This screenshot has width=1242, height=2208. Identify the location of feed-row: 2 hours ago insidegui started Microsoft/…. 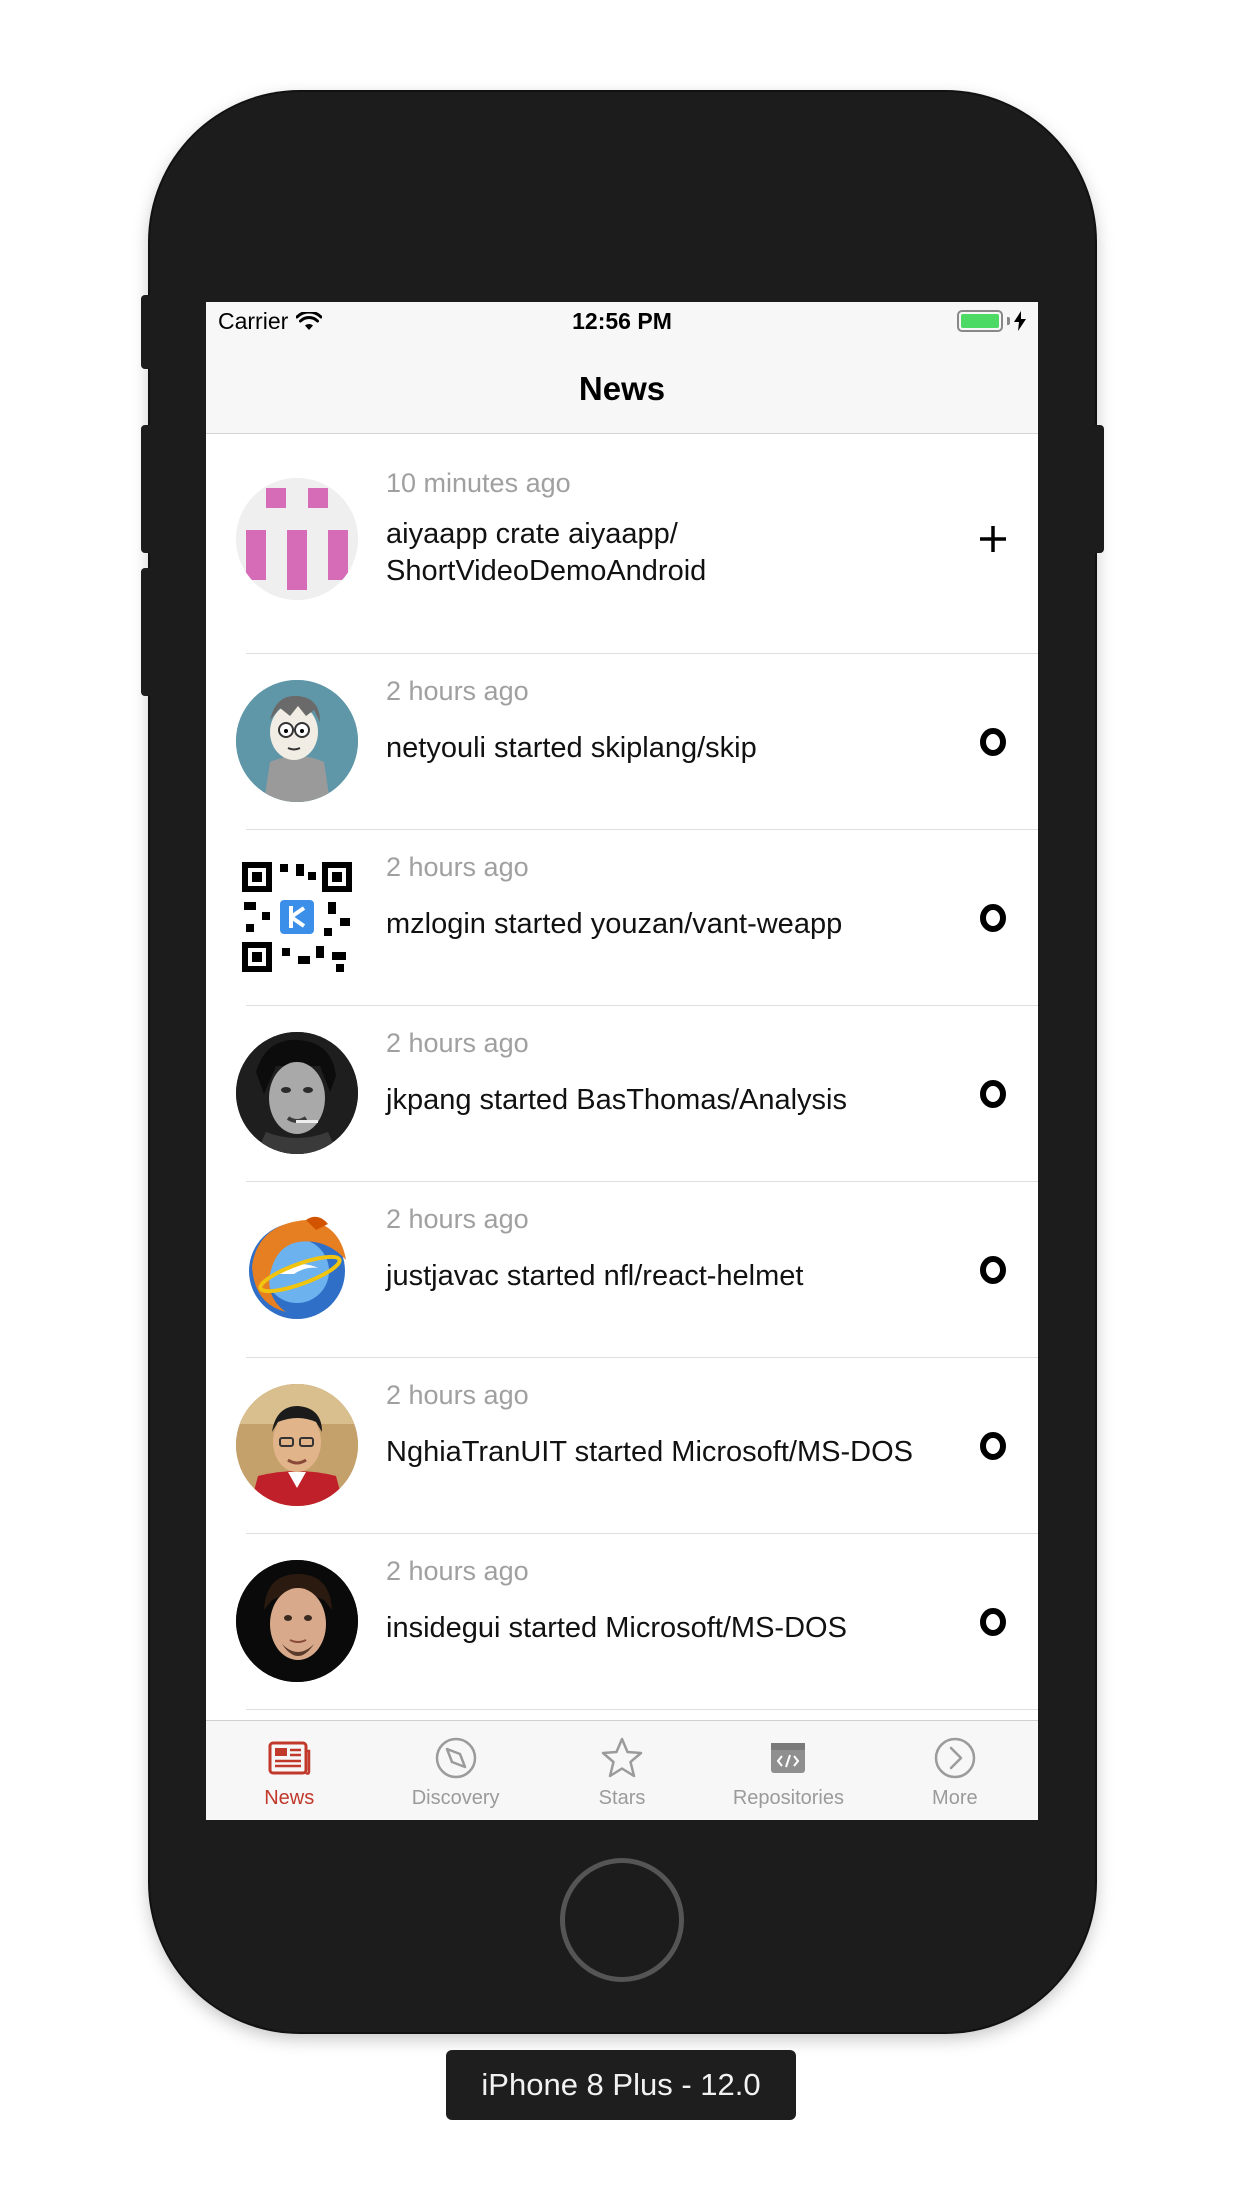
(622, 1622).